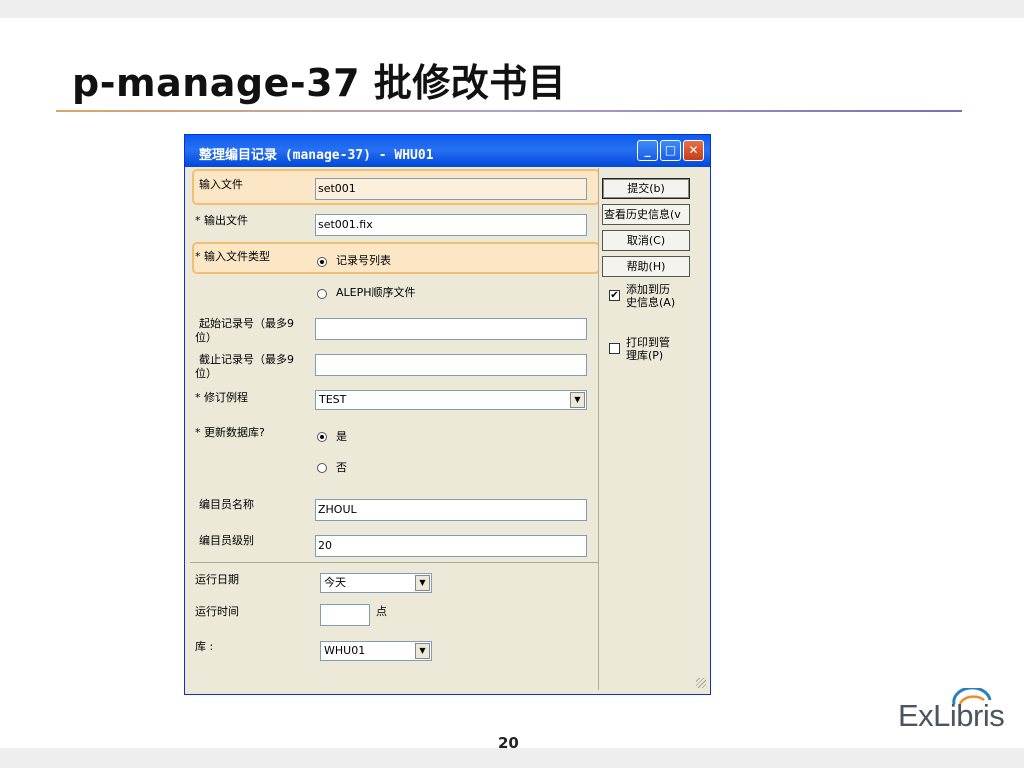  I want to click on run-time-label: 运行时间, so click(217, 611).